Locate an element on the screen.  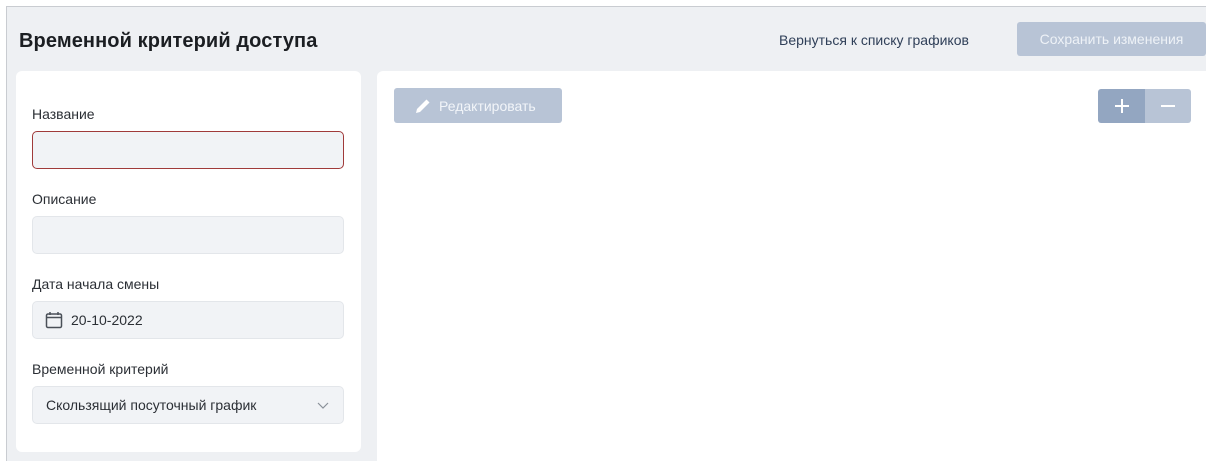
save-changes-button: Сохранить изменения is located at coordinates (1111, 39).